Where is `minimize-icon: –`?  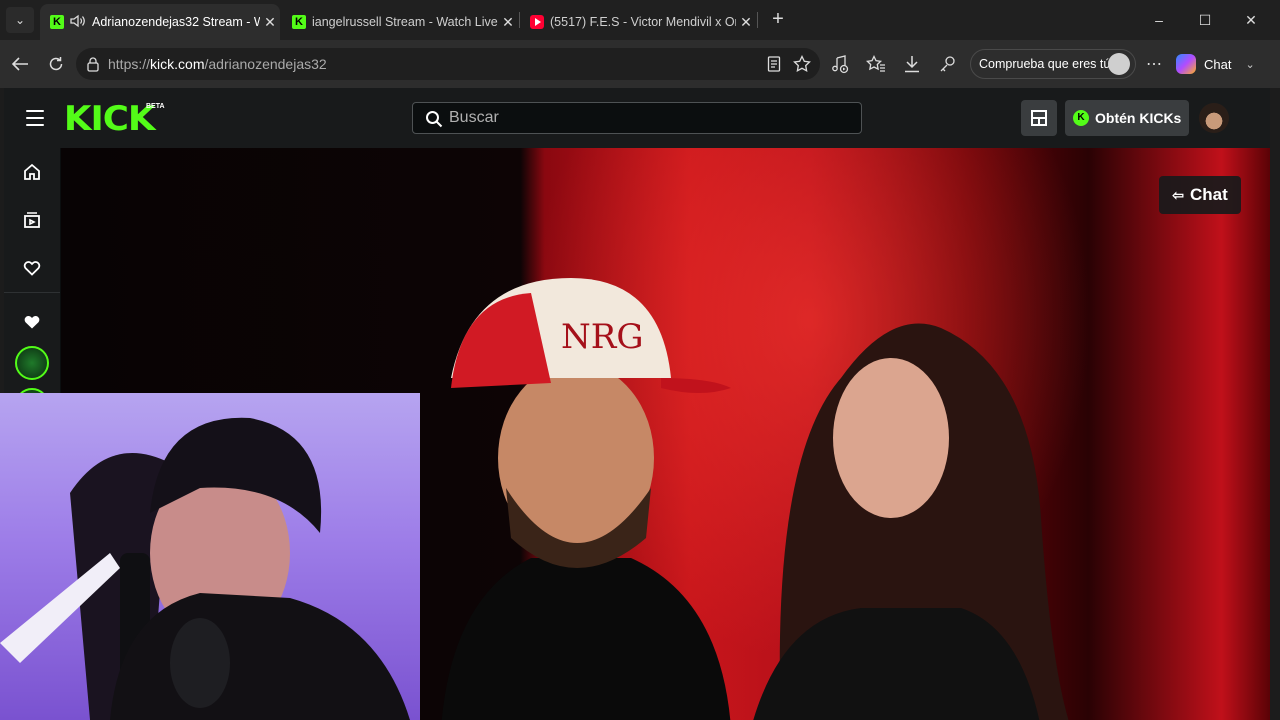 minimize-icon: – is located at coordinates (1159, 20).